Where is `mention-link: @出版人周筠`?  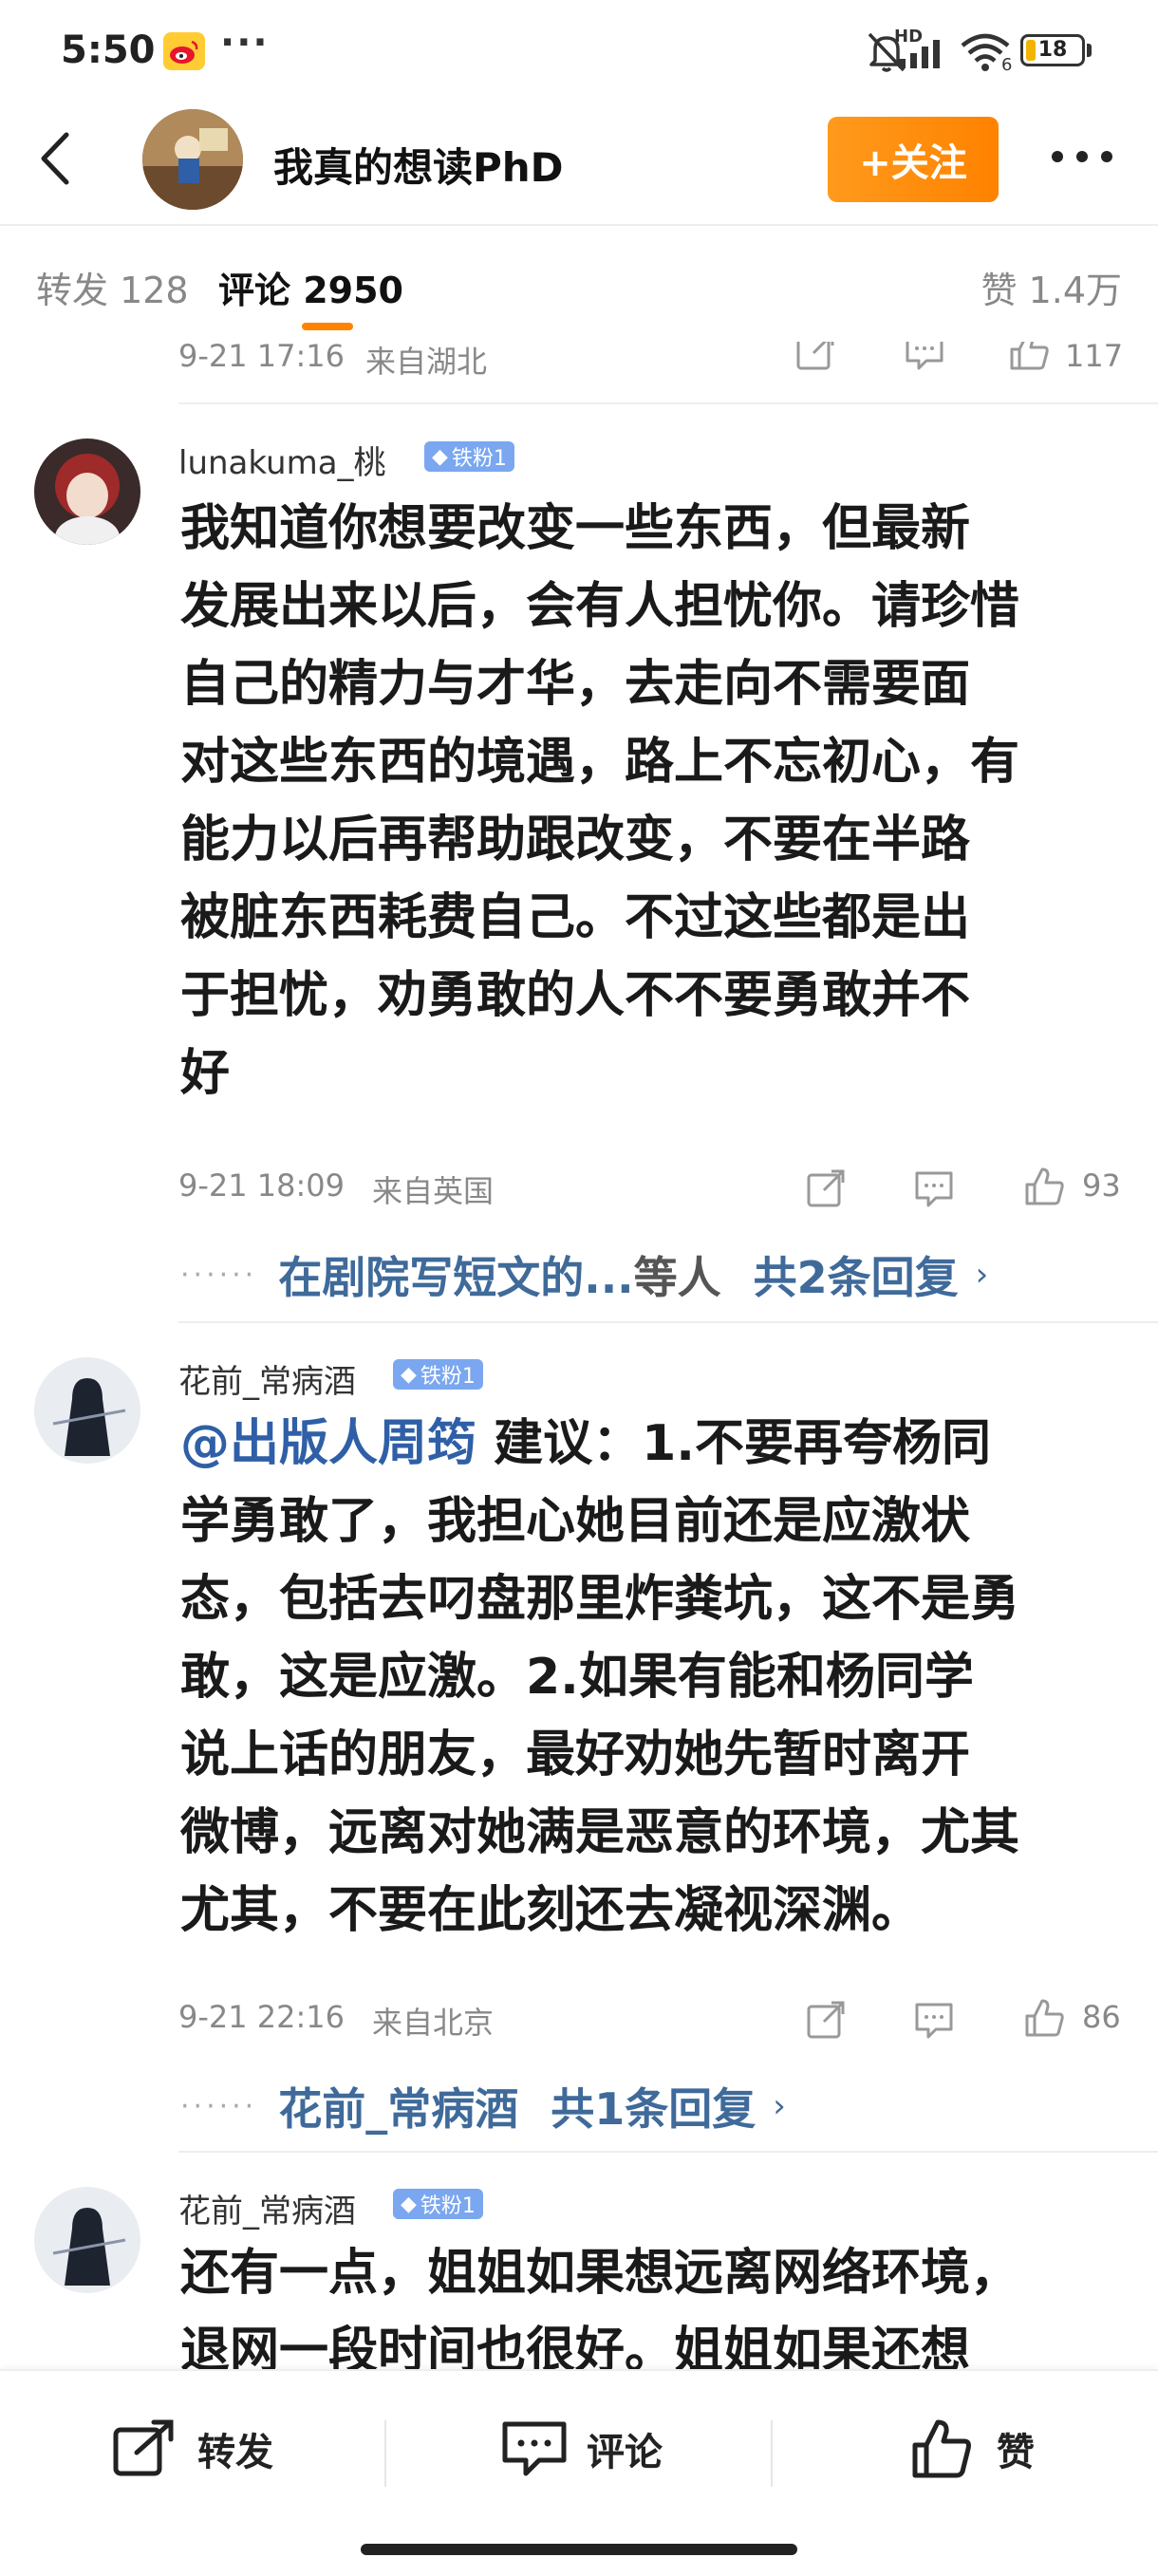
mention-link: @出版人周筠 is located at coordinates (328, 1443).